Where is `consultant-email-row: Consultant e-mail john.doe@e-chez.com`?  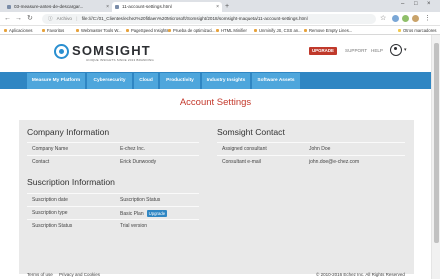 consultant-email-row: Consultant e-mail john.doe@e-chez.com is located at coordinates (311, 161).